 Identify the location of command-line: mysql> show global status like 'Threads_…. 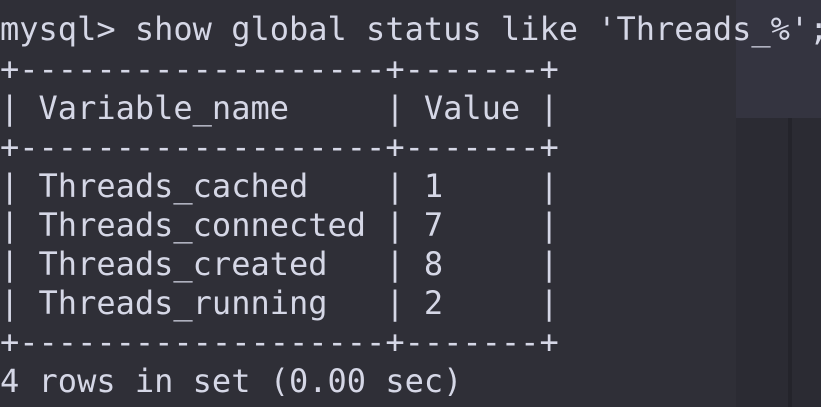
(410, 29).